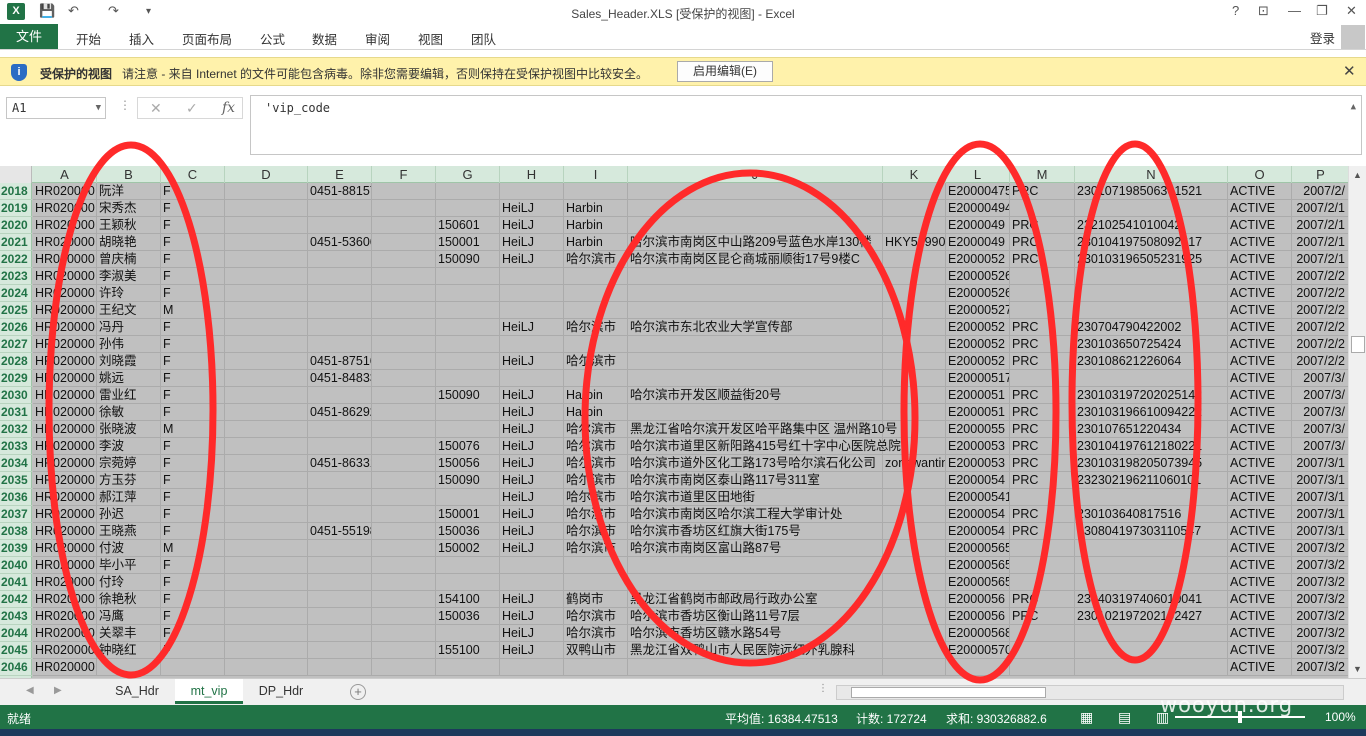 This screenshot has width=1366, height=736. Describe the element at coordinates (16, 344) in the screenshot. I see `row-header: 2027` at that location.